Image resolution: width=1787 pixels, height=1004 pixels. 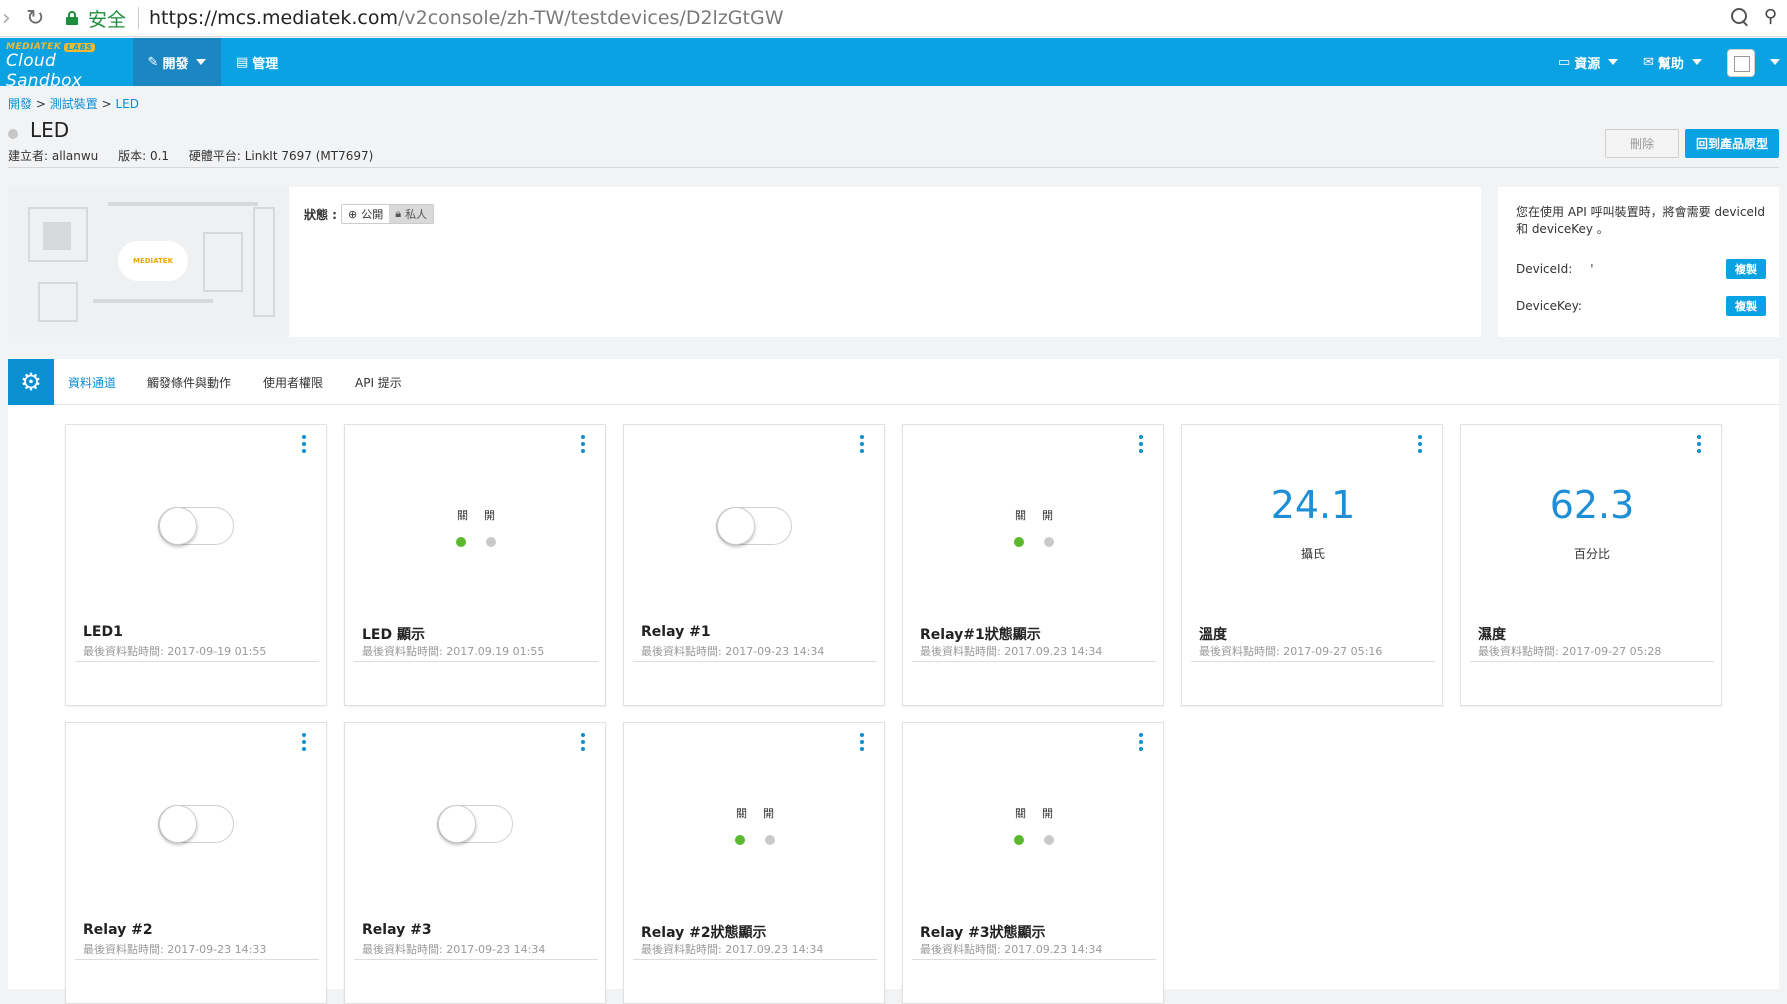 I want to click on last-datapoint-time: 最後資料點時間: 2017.09.23 14:34, so click(x=1011, y=651).